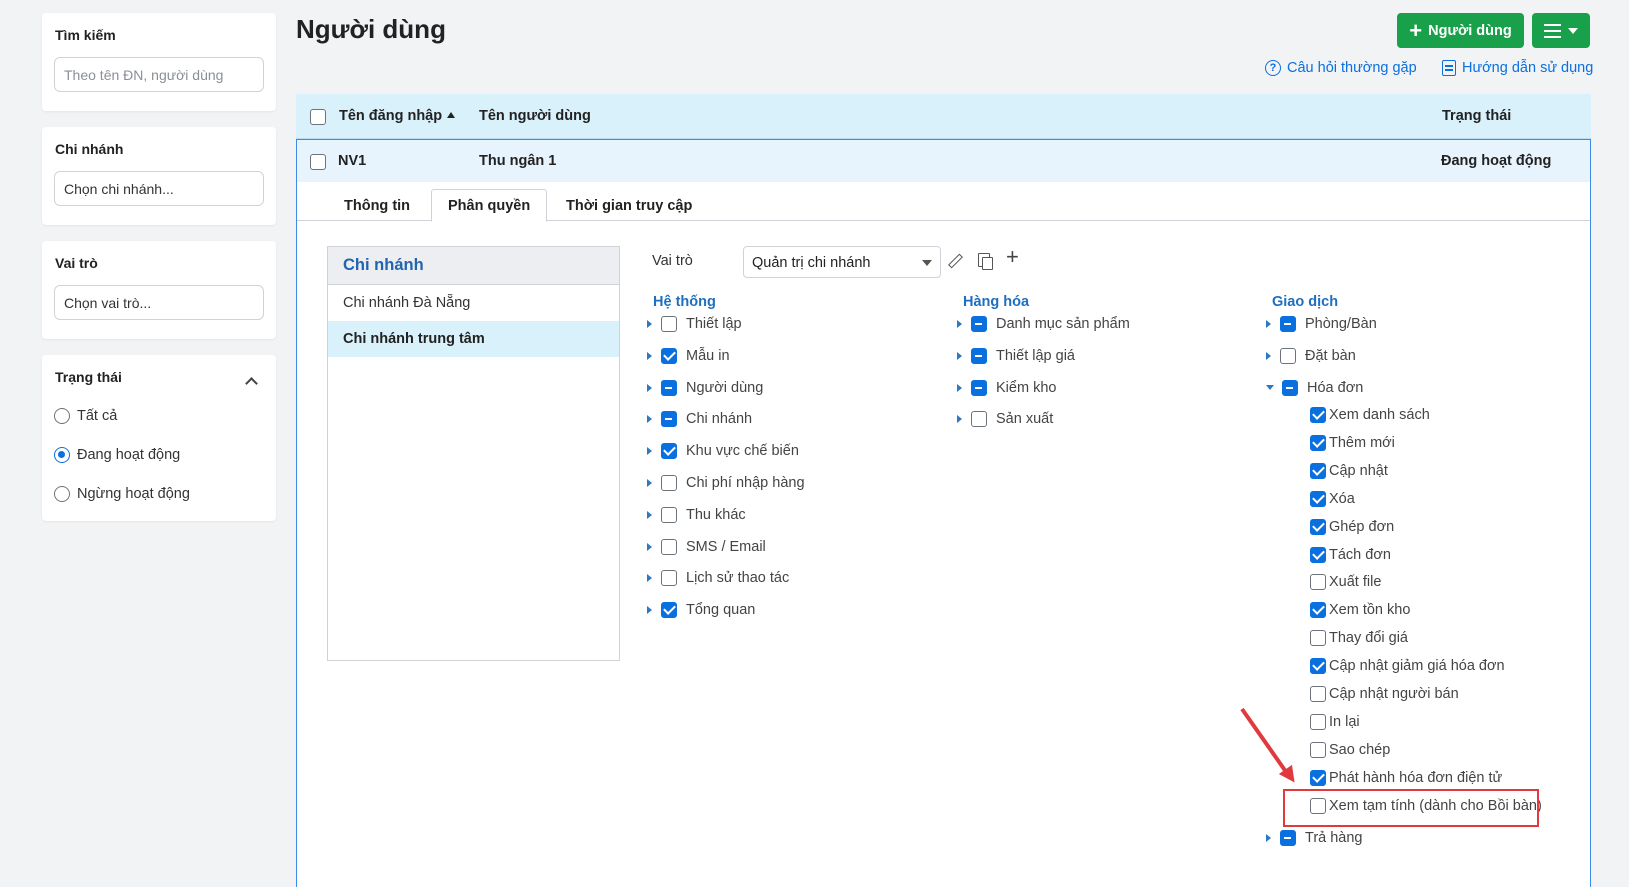 The width and height of the screenshot is (1629, 887). I want to click on invoice-permission-item: Phát hành hóa đơn điện tử, so click(1406, 777).